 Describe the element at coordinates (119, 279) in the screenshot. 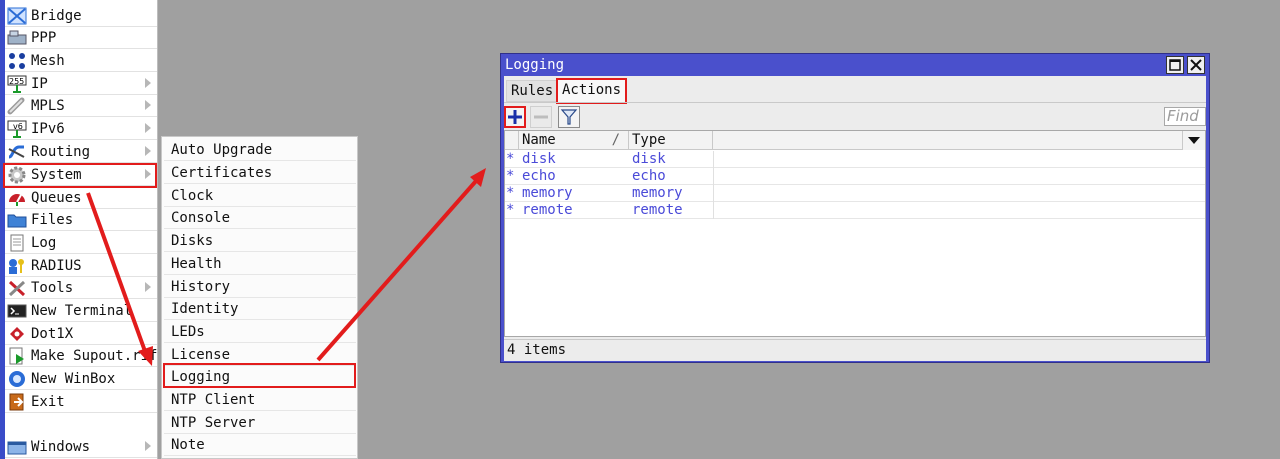

I see `arrow-system-to-logging` at that location.